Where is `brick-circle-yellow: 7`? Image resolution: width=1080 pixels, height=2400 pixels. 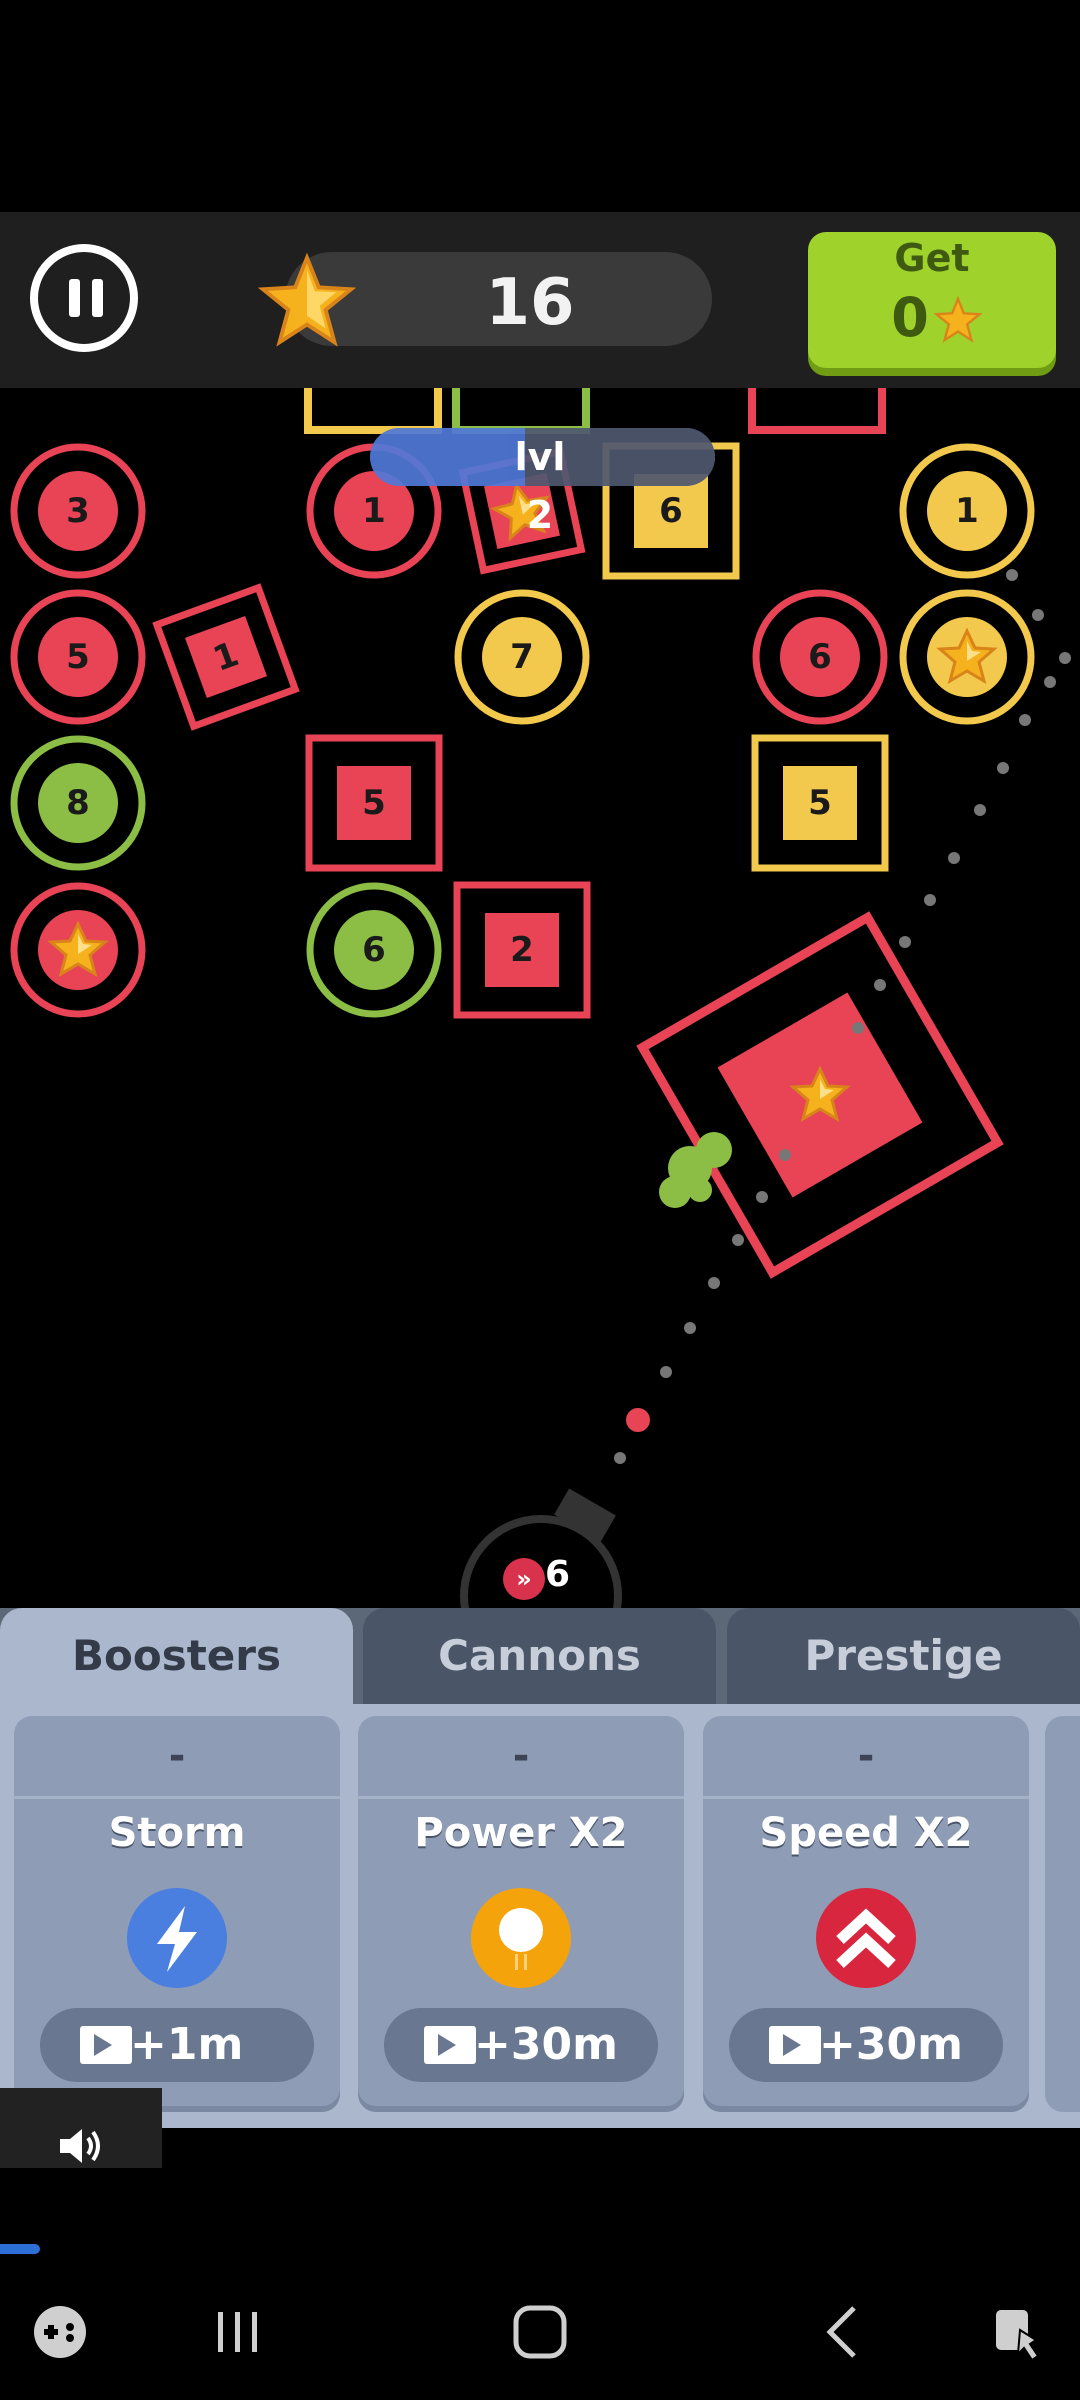
brick-circle-yellow: 7 is located at coordinates (522, 657).